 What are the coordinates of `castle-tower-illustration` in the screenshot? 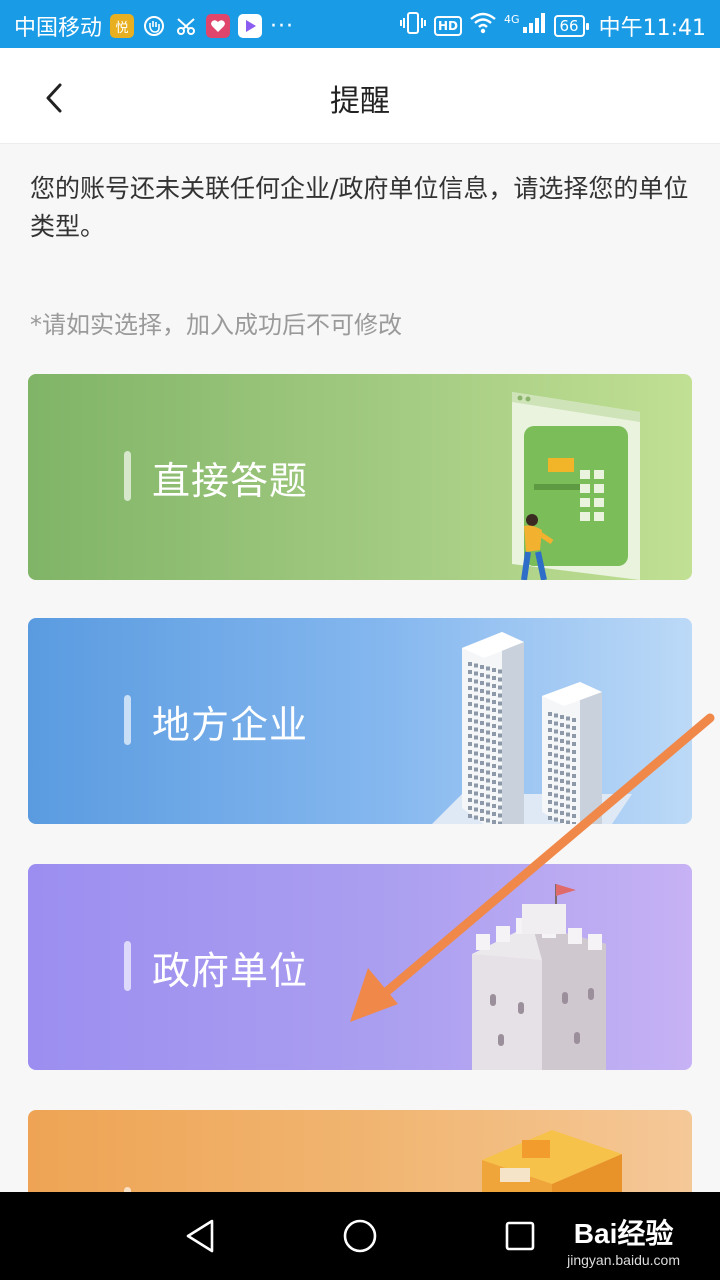 It's located at (539, 977).